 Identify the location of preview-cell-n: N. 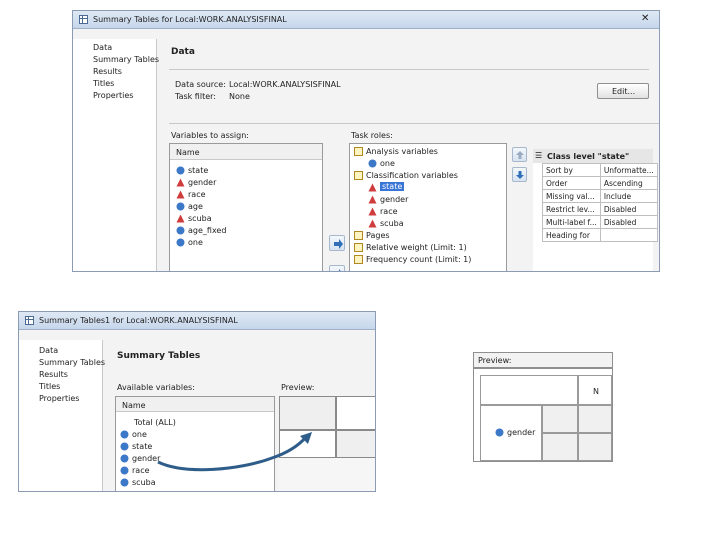
(595, 390).